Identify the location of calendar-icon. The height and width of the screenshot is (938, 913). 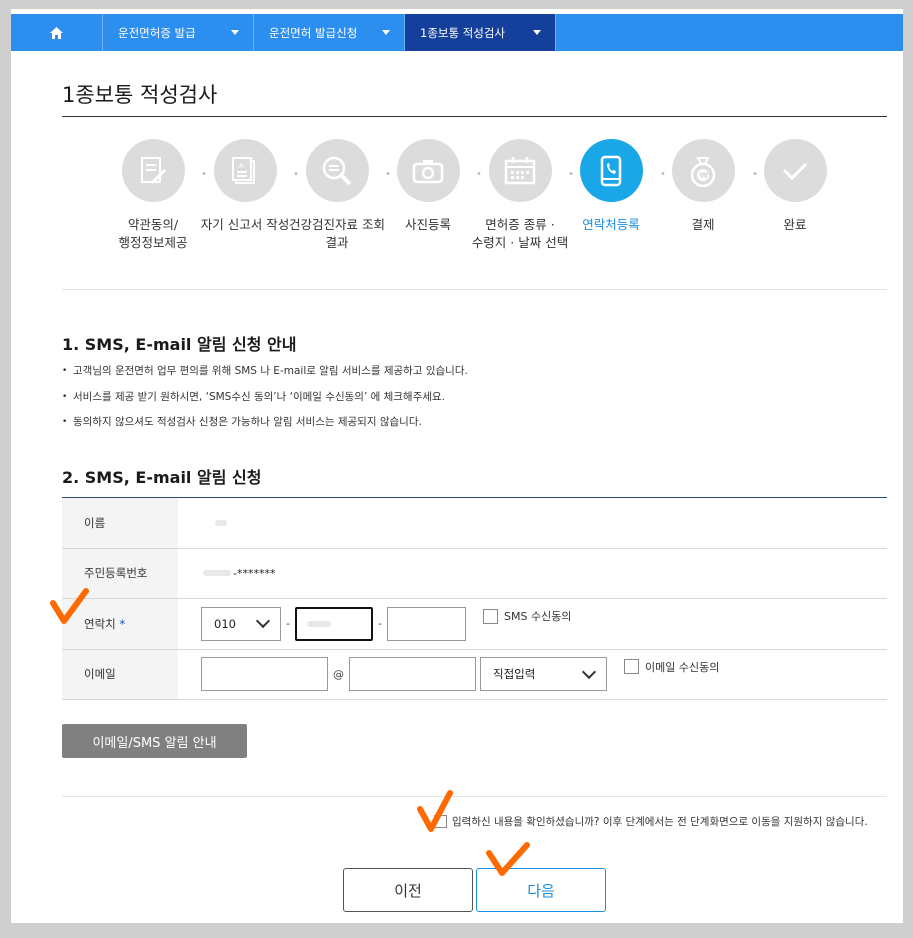
(520, 170).